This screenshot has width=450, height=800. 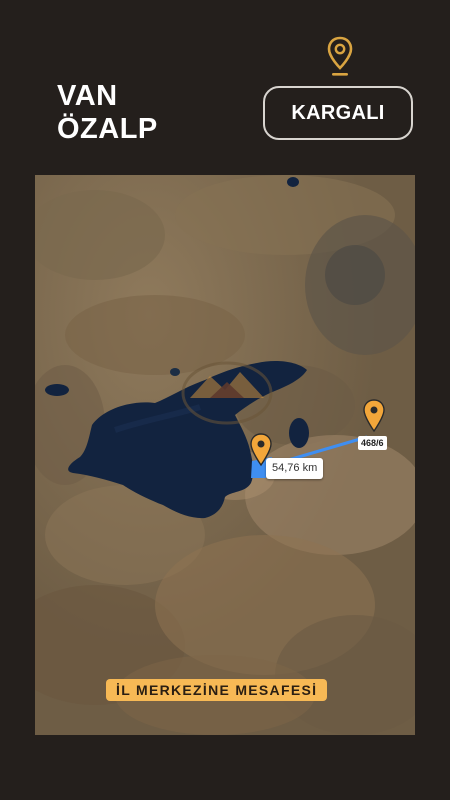 I want to click on distance-caption: İL MERKEZİNE MESAFESİ, so click(x=217, y=690).